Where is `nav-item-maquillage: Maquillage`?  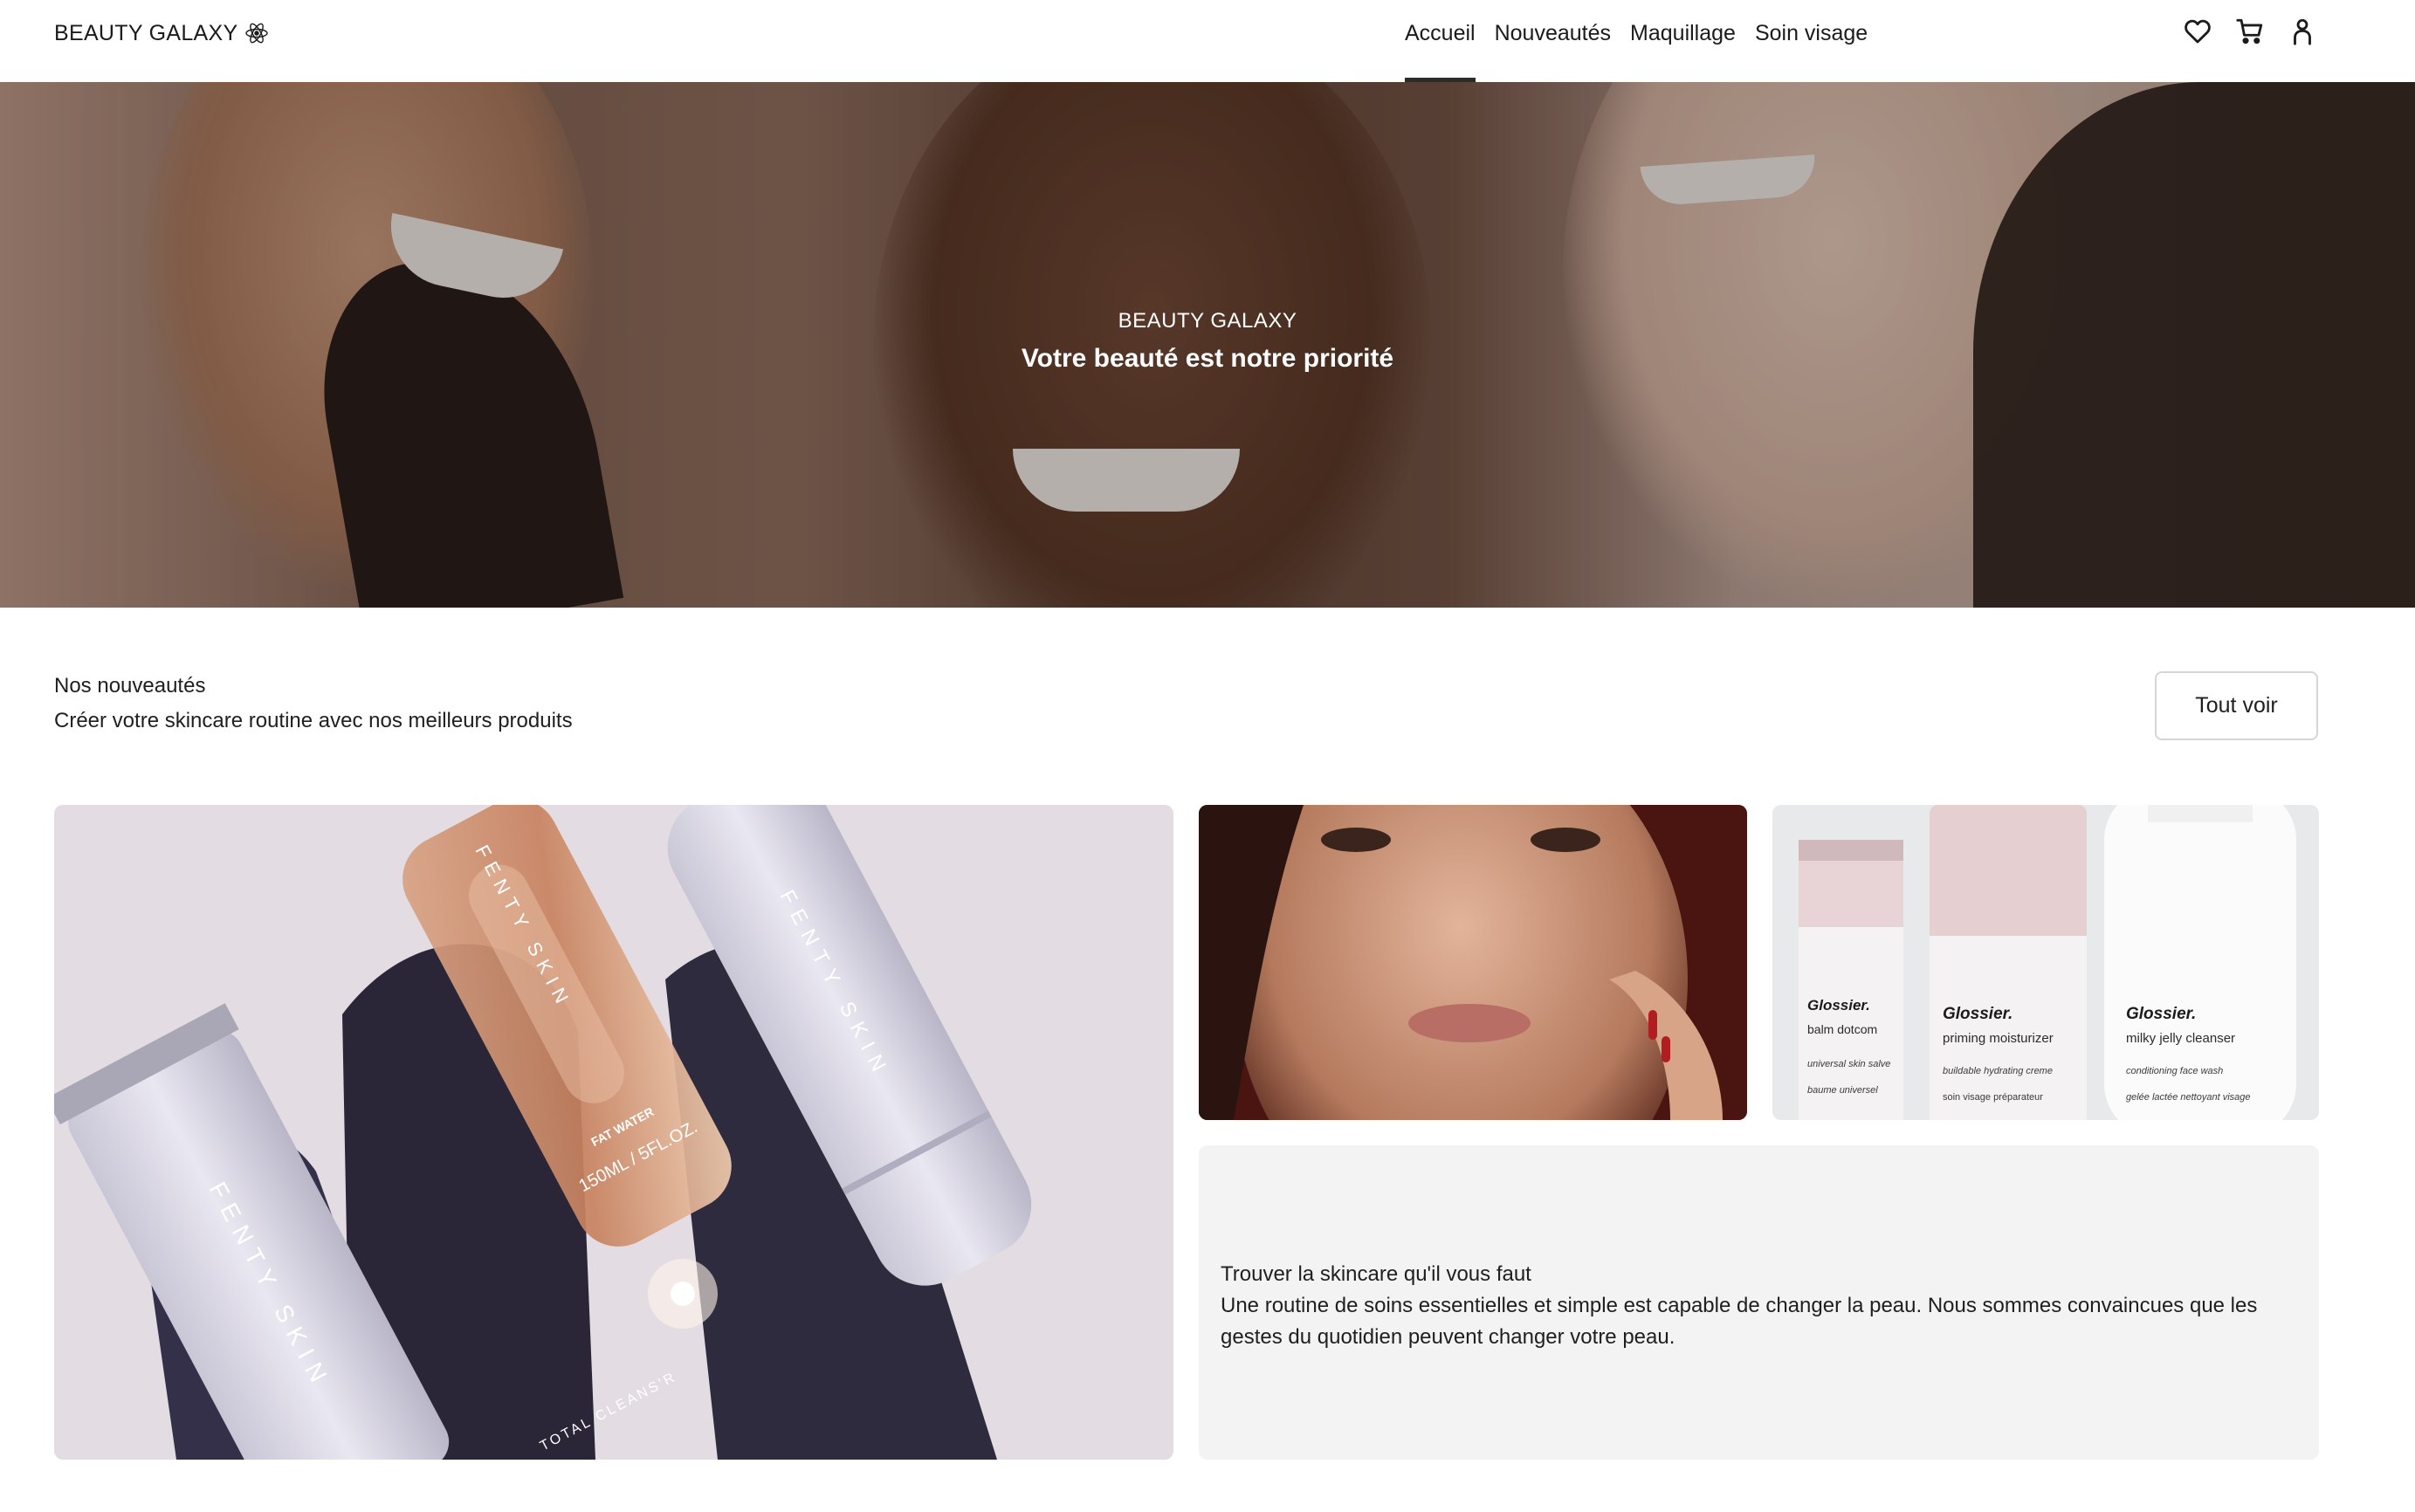
nav-item-maquillage: Maquillage is located at coordinates (1683, 49).